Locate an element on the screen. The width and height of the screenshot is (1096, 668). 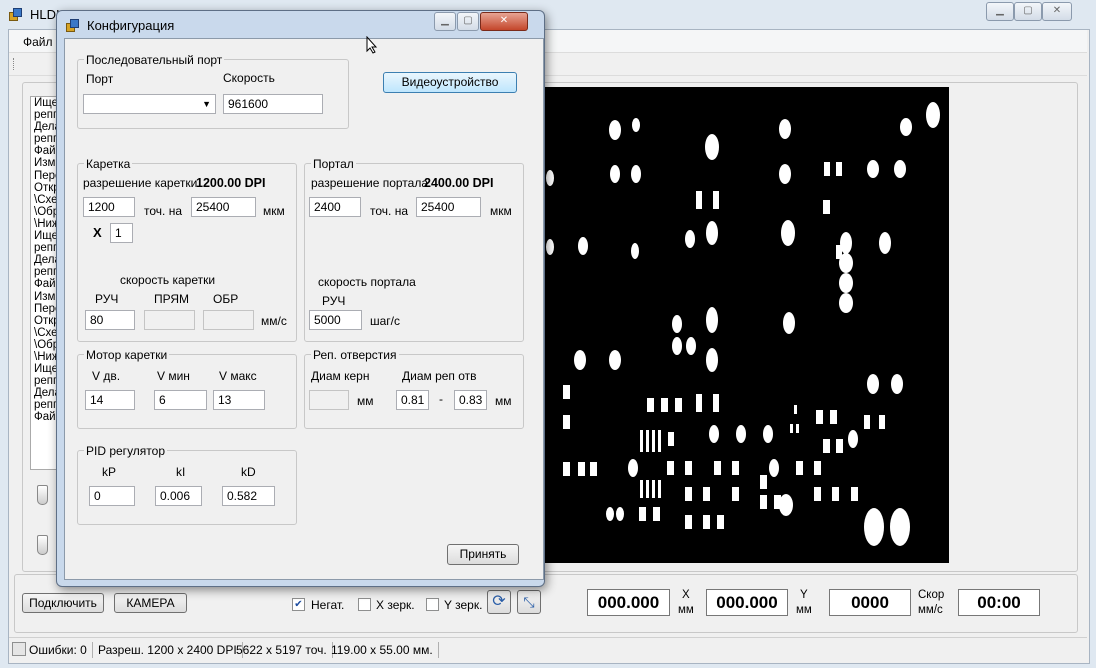
x-label: X is located at coordinates (686, 595).